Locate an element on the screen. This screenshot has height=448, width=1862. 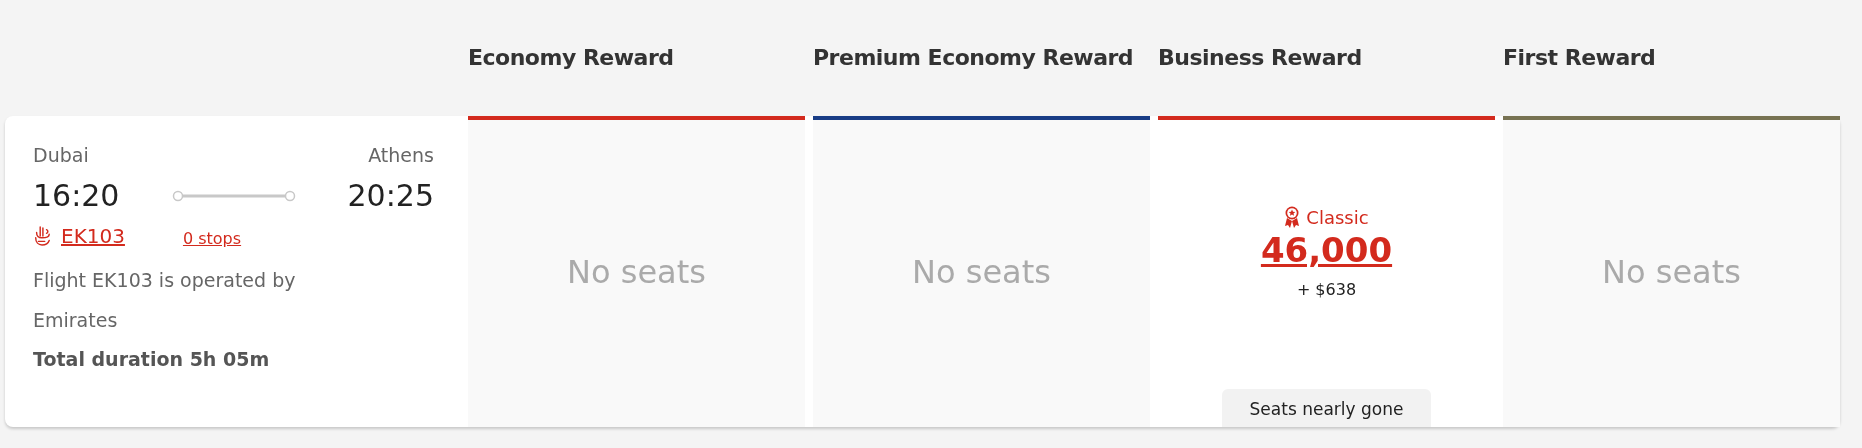
fare-panel: Classic 46,000 + $638 Seats nearly gone is located at coordinates (1326, 271).